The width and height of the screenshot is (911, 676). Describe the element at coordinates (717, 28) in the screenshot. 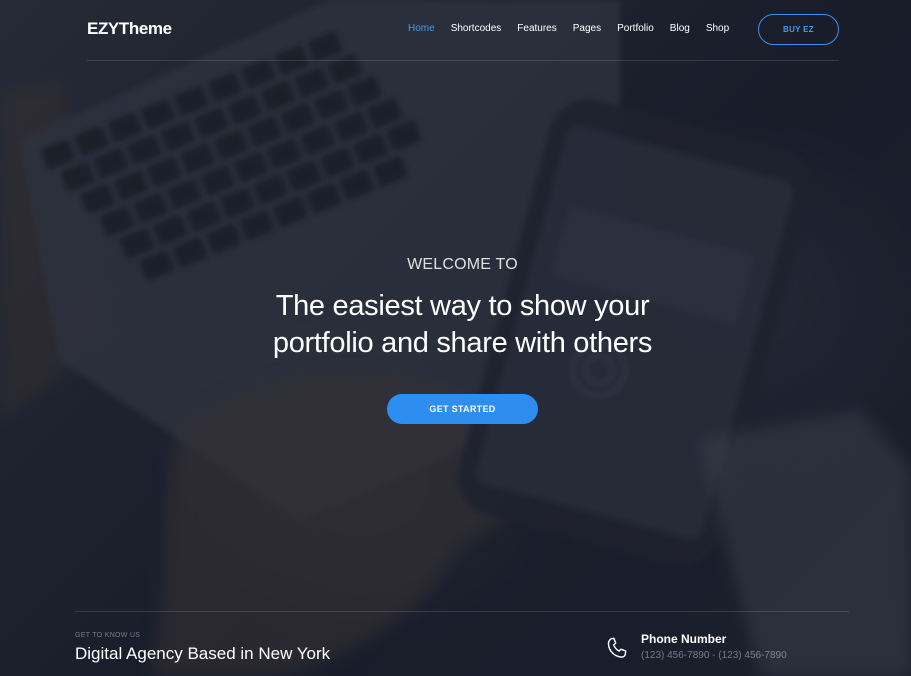

I see `nav-item-shop: Shop` at that location.